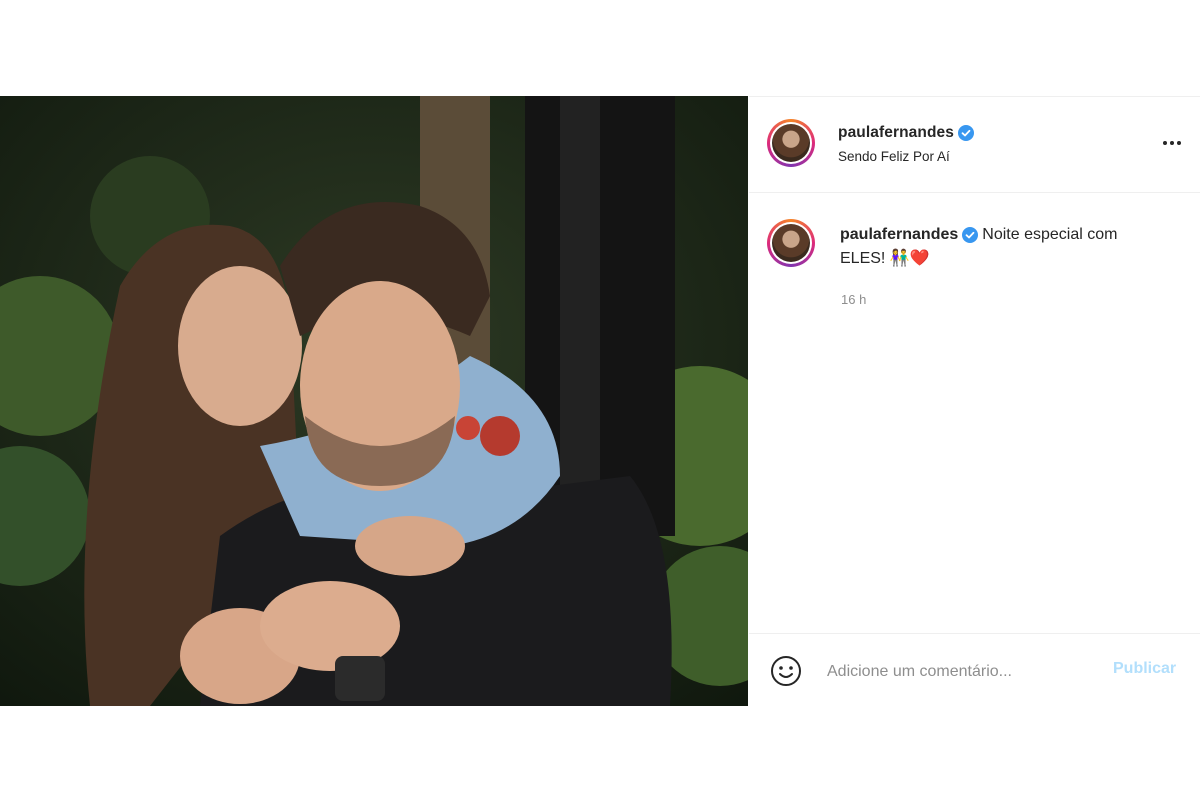 The image size is (1200, 800). Describe the element at coordinates (853, 299) in the screenshot. I see `post-timestamp: 16 h` at that location.